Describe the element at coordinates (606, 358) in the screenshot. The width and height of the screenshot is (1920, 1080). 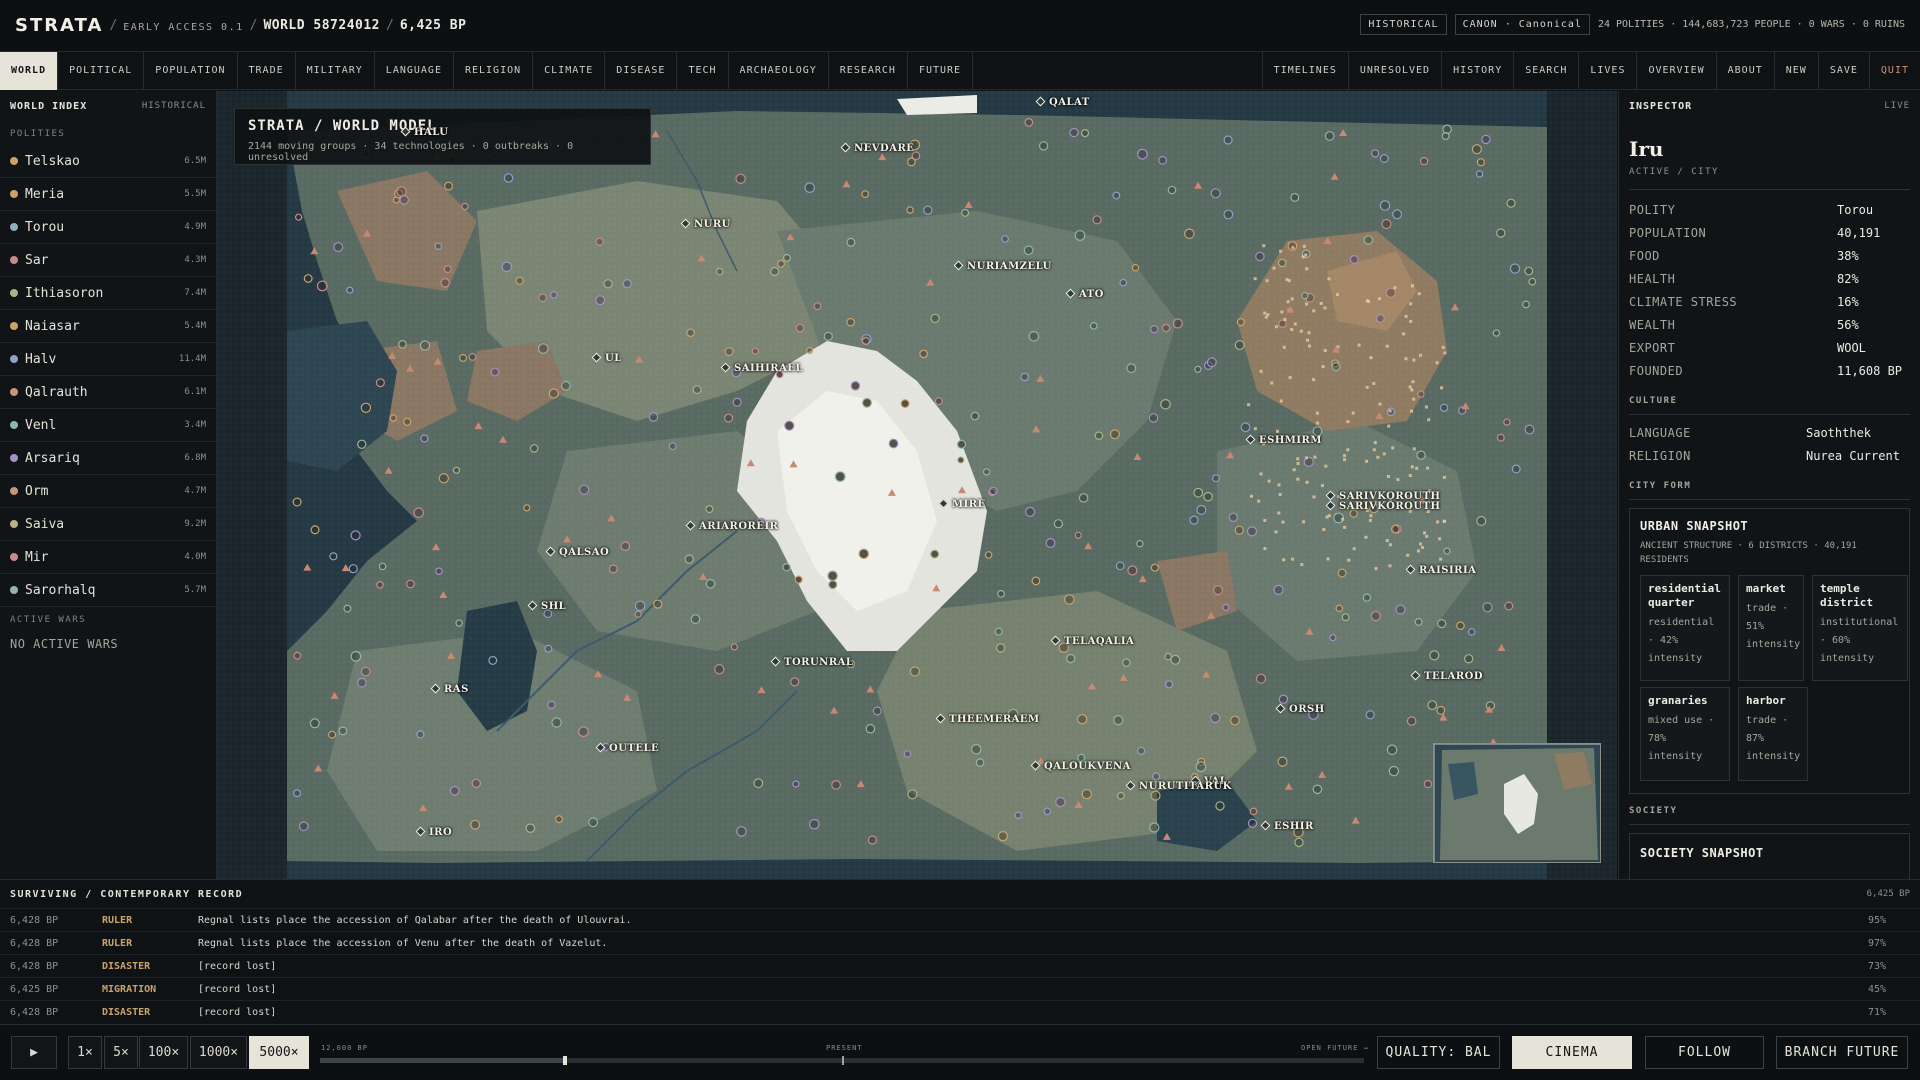
I see `city-ul: UL` at that location.